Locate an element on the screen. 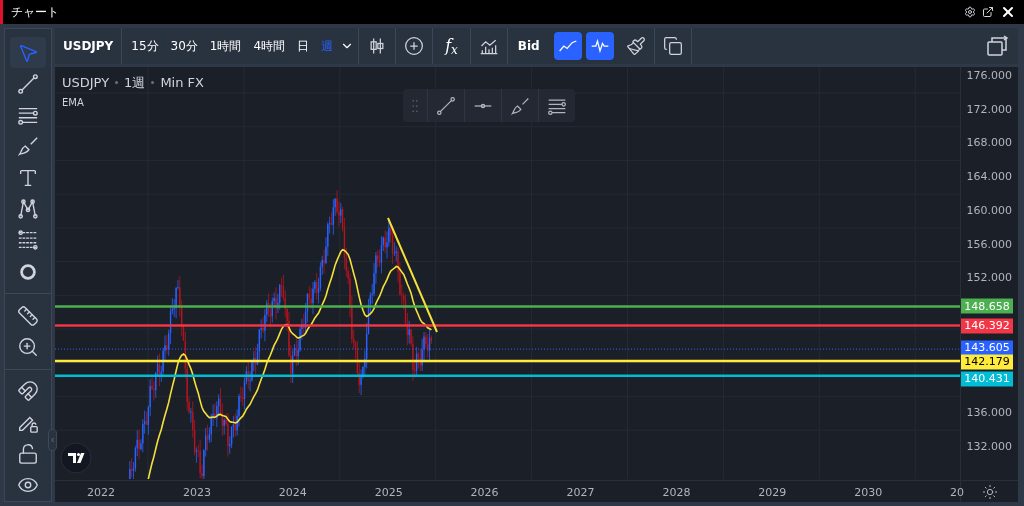 This screenshot has width=1024, height=506. magnet-icon is located at coordinates (28, 391).